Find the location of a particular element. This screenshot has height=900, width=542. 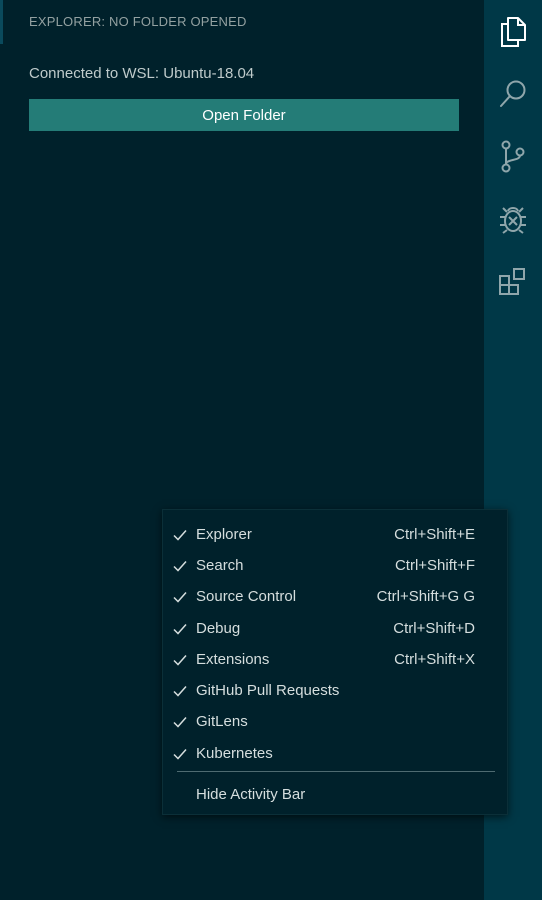

menu-item-label: Debug is located at coordinates (218, 628).